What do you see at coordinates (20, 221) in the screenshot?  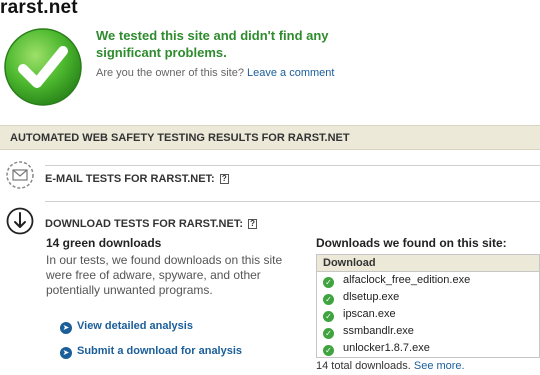 I see `download-arrow-icon` at bounding box center [20, 221].